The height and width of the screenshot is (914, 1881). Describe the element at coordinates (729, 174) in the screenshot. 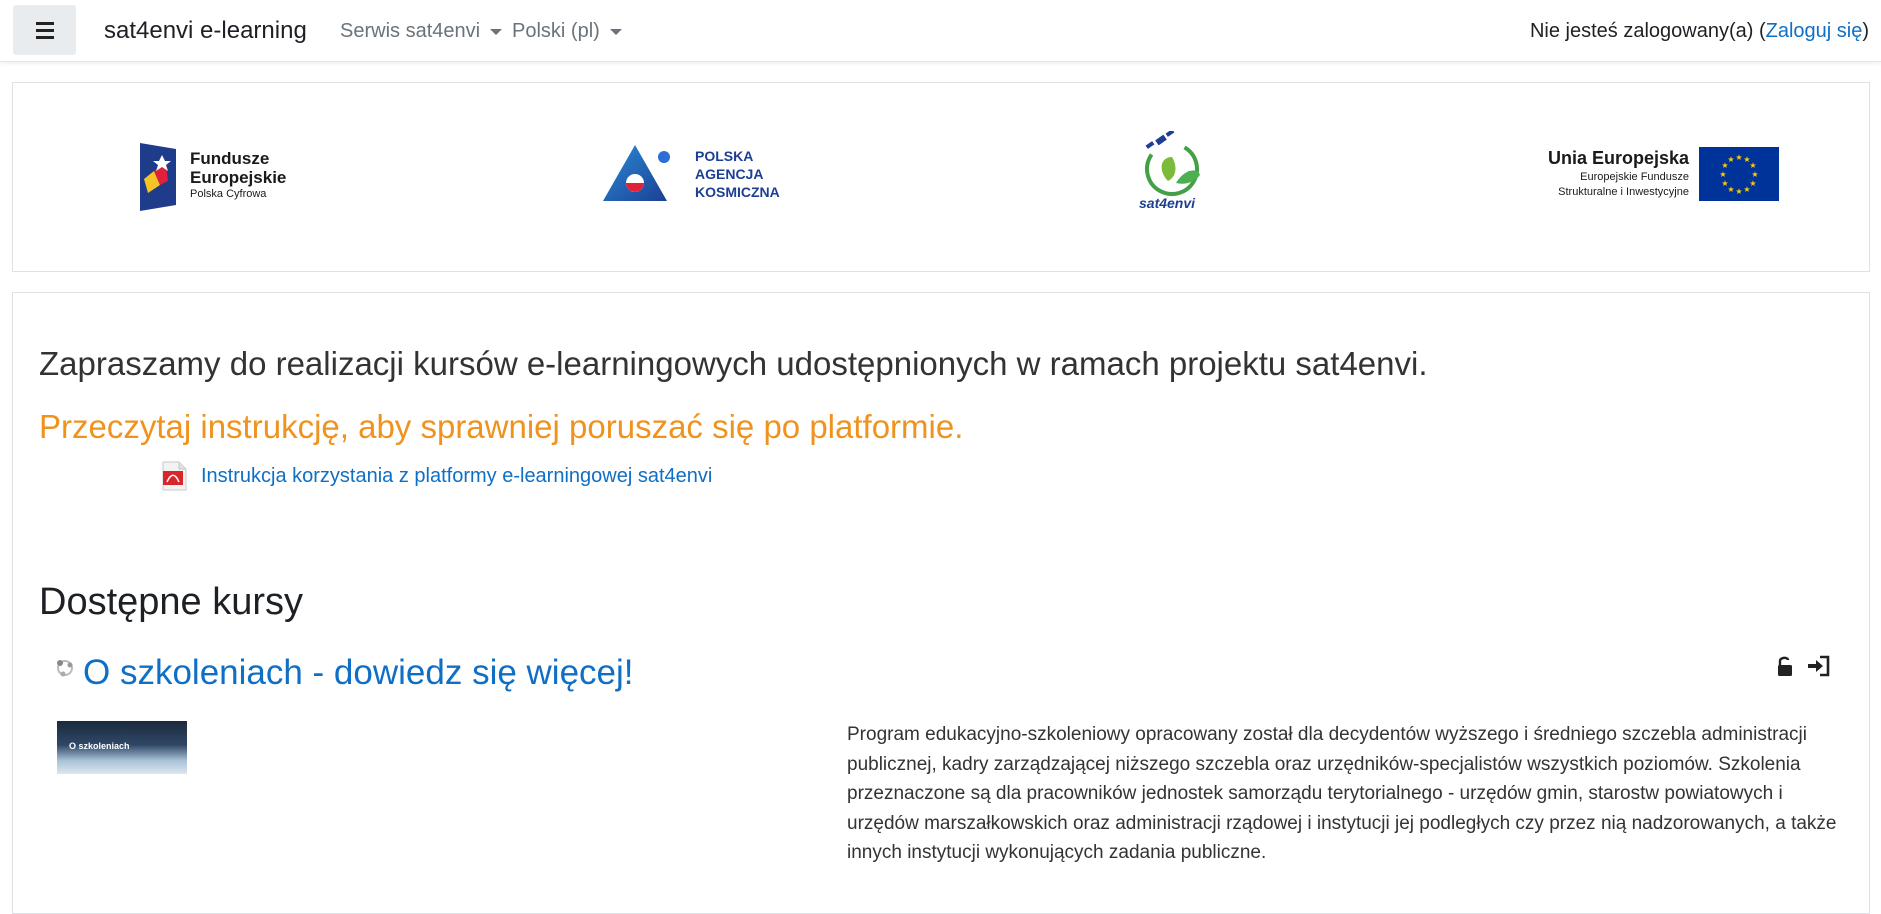

I see `pak-line-2: AGENCJA` at that location.